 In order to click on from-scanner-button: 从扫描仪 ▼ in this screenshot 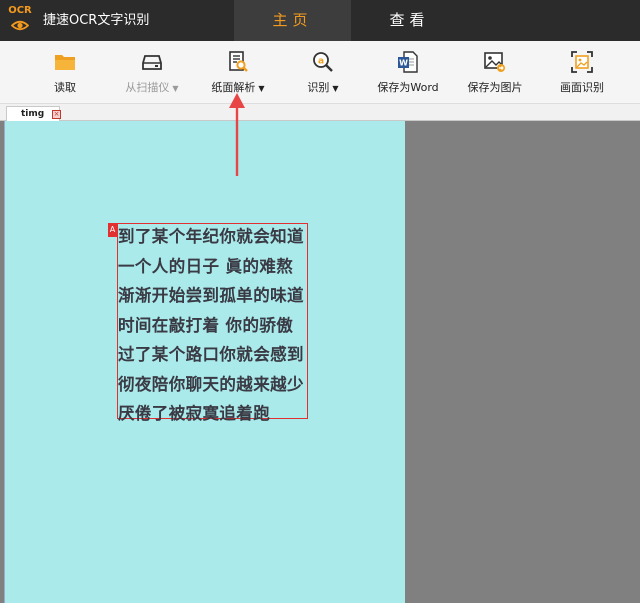, I will do `click(152, 72)`.